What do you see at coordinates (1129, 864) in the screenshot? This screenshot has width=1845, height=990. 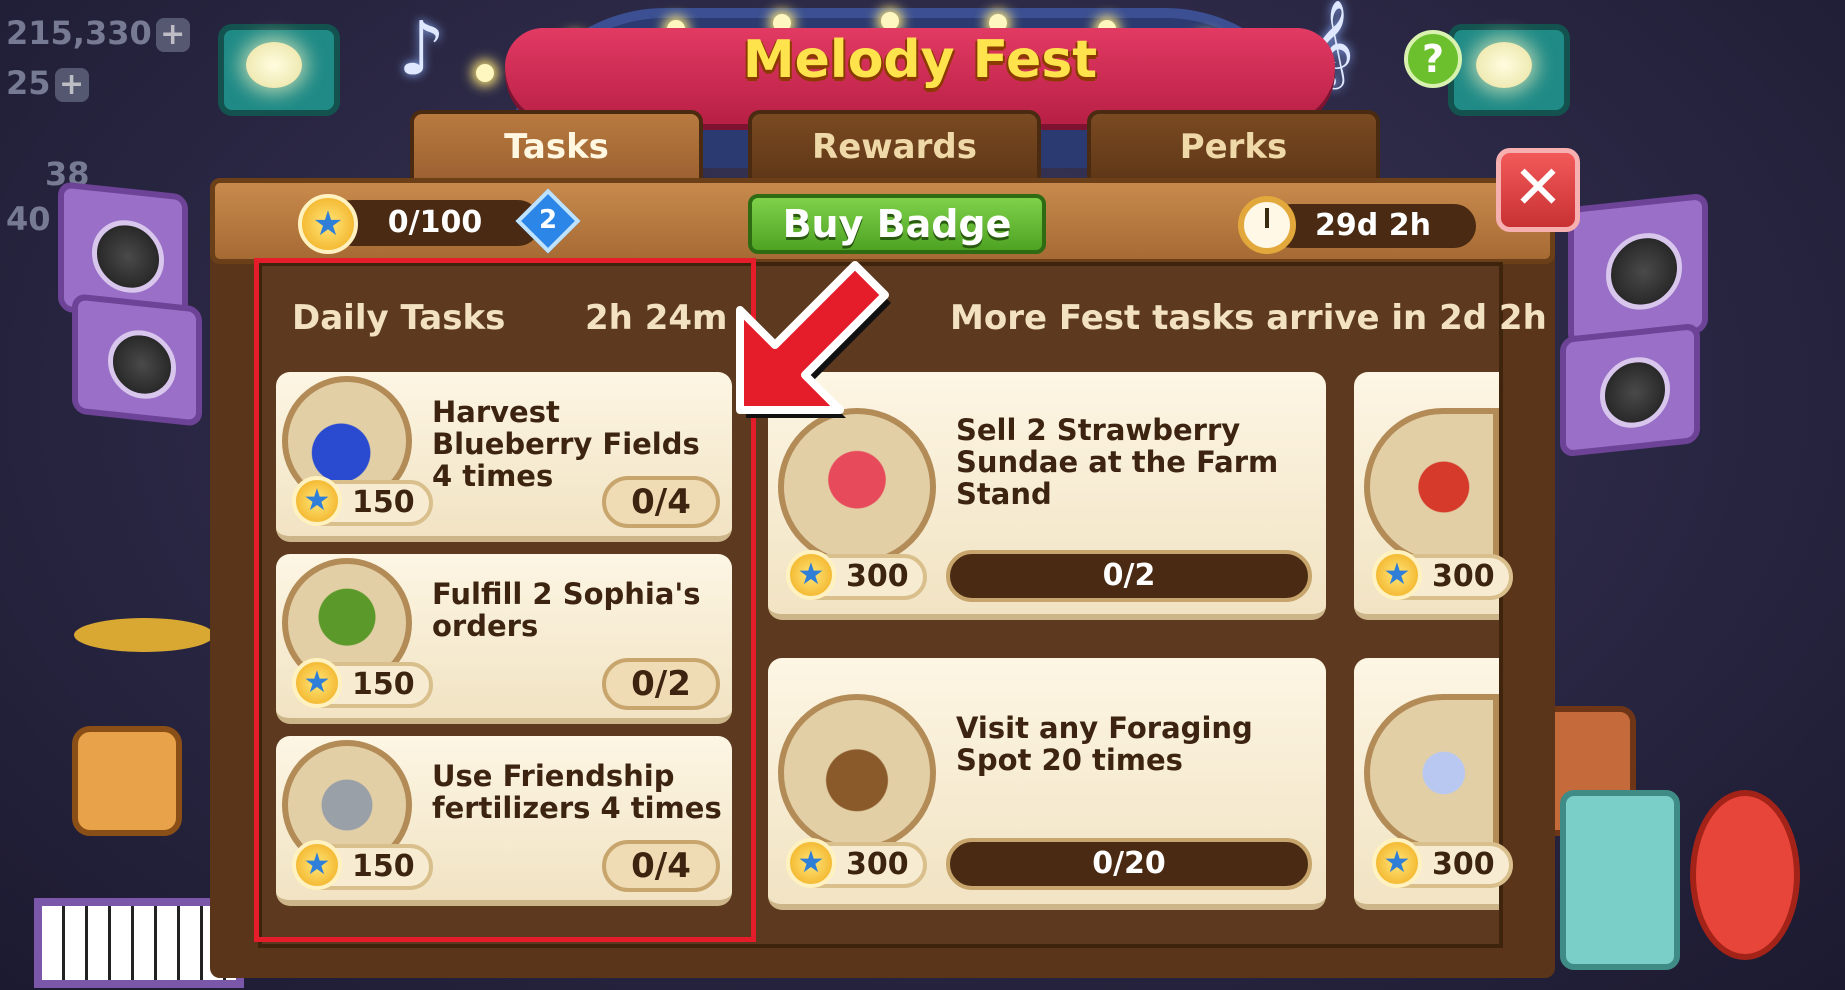 I see `task-progress-bar: 0/20` at bounding box center [1129, 864].